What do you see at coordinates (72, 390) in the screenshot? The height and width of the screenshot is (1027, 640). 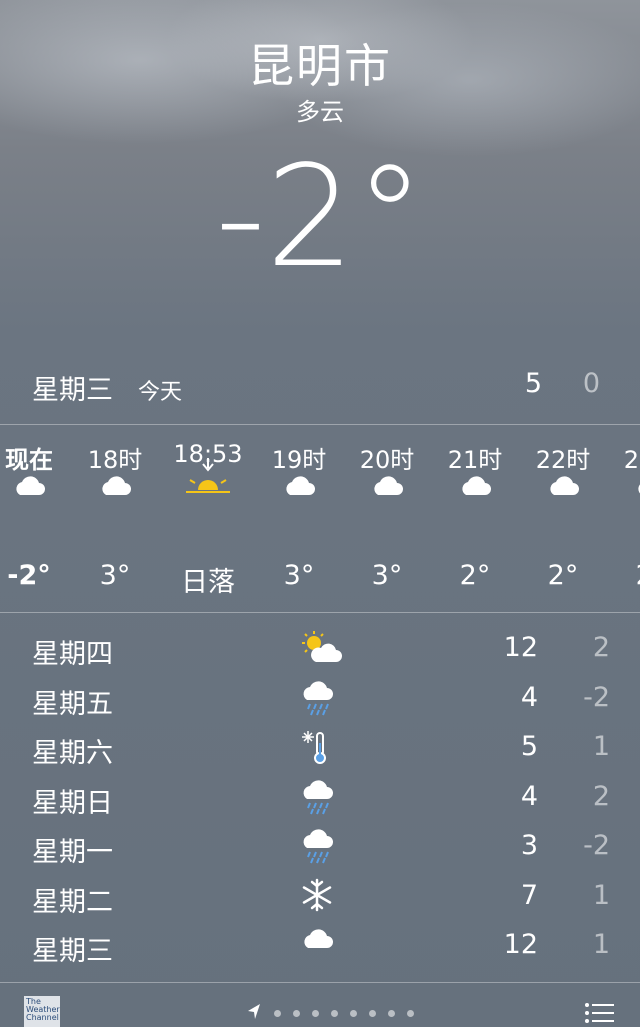 I see `today-day: 星期三` at bounding box center [72, 390].